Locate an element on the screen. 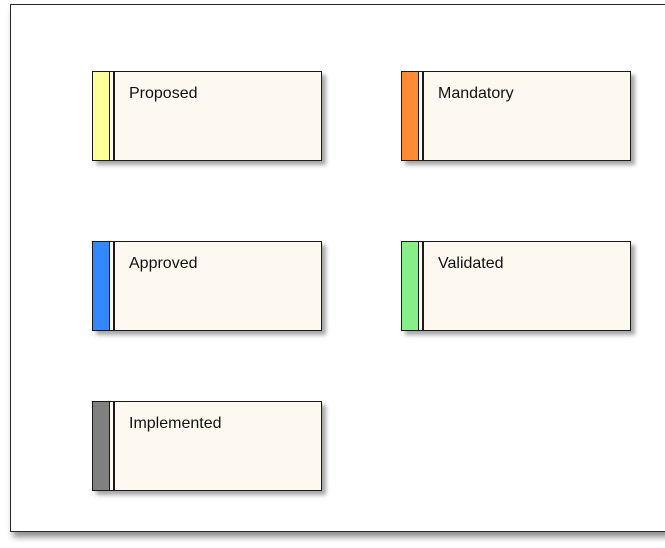 The width and height of the screenshot is (665, 548). requirement-approved: Approved is located at coordinates (207, 286).